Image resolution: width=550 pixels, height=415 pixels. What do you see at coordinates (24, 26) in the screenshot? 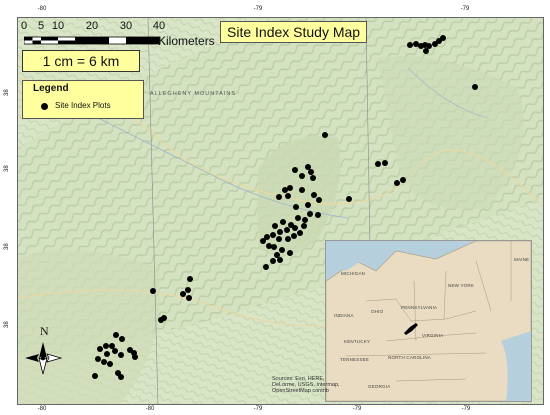
I see `scale-number: 0` at bounding box center [24, 26].